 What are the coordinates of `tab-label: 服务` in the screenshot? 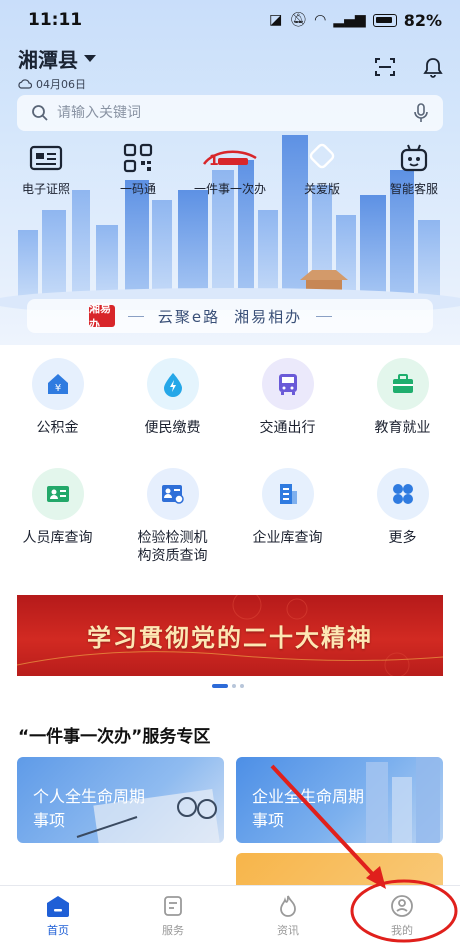 It's located at (173, 930).